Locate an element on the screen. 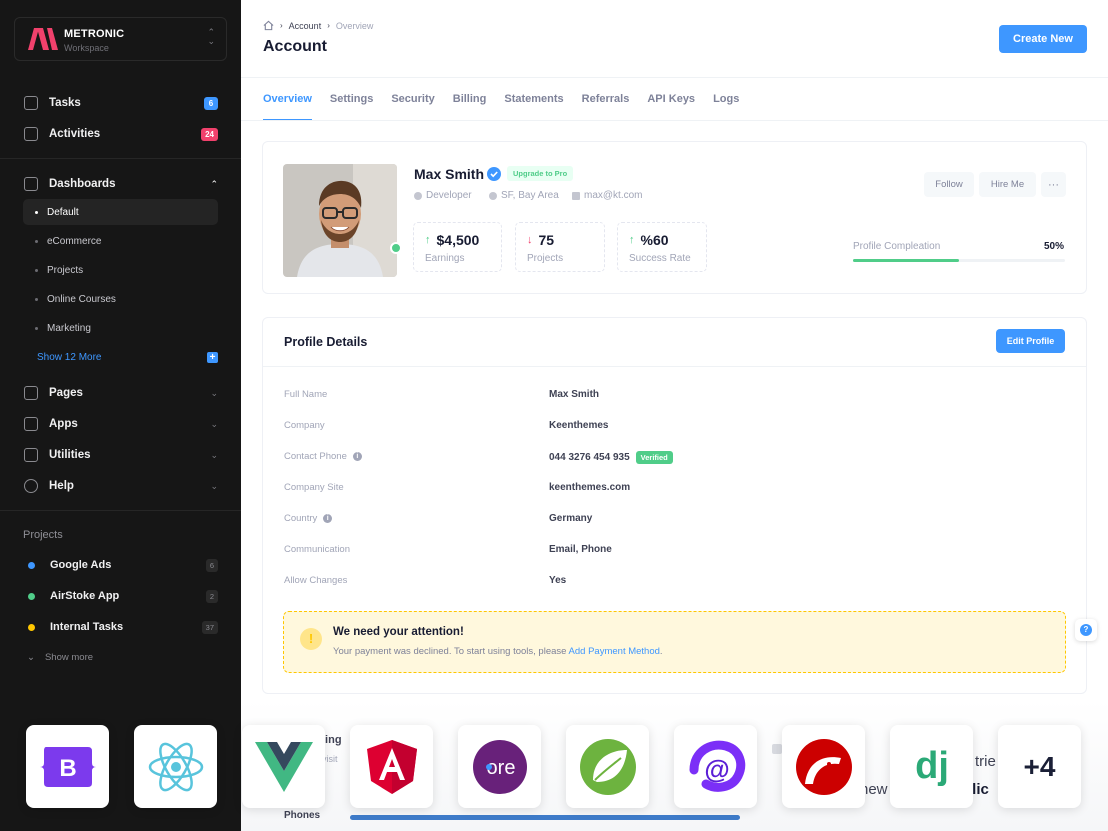 This screenshot has height=831, width=1108. breadcrumb: › Account › Overview is located at coordinates (318, 25).